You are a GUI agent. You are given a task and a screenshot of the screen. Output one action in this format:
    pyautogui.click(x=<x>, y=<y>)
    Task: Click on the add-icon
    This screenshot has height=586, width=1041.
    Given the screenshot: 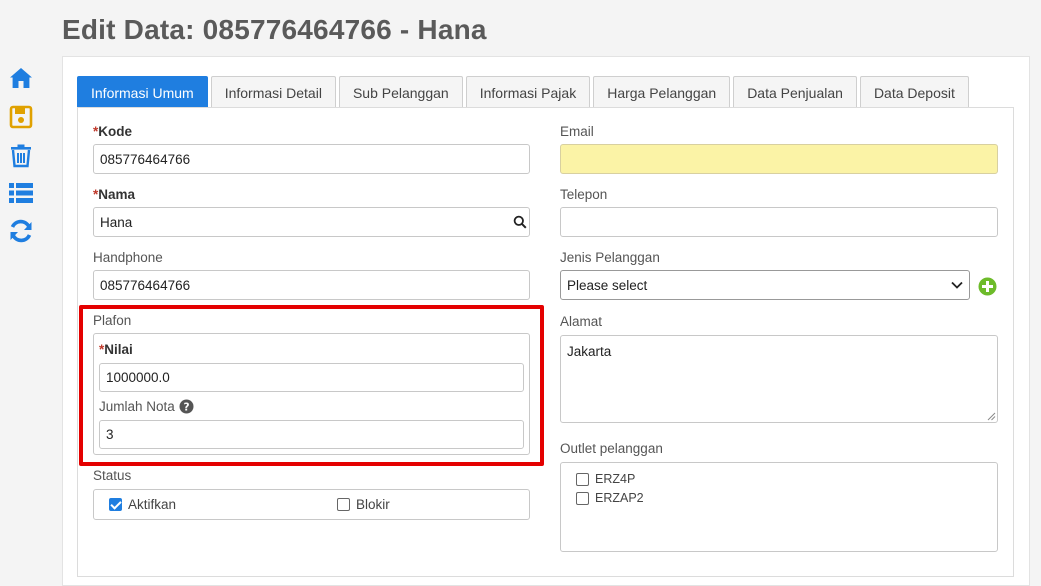 What is the action you would take?
    pyautogui.click(x=987, y=286)
    